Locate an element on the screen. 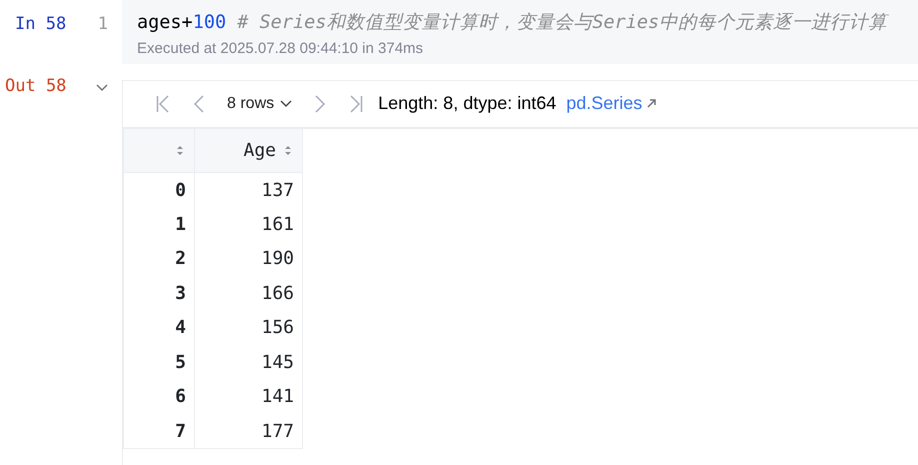  previous-icon is located at coordinates (199, 103).